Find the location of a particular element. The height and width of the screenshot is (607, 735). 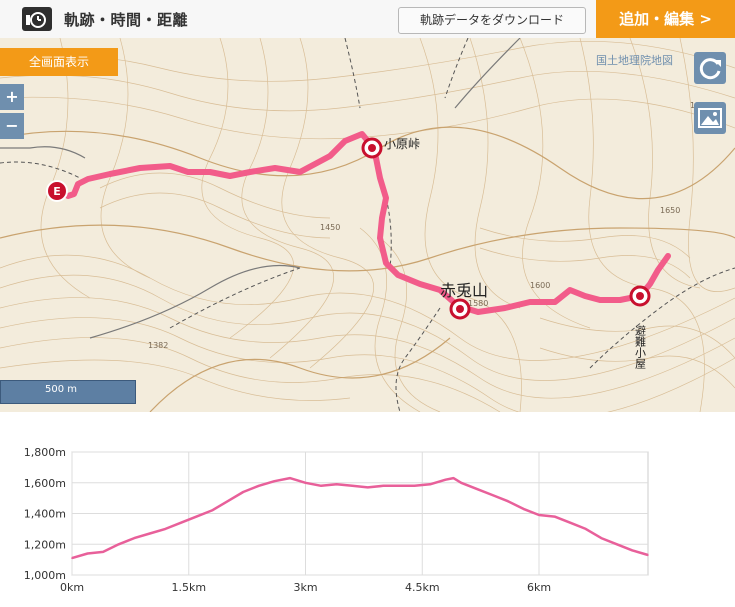

scale-label: 500 m is located at coordinates (61, 389).